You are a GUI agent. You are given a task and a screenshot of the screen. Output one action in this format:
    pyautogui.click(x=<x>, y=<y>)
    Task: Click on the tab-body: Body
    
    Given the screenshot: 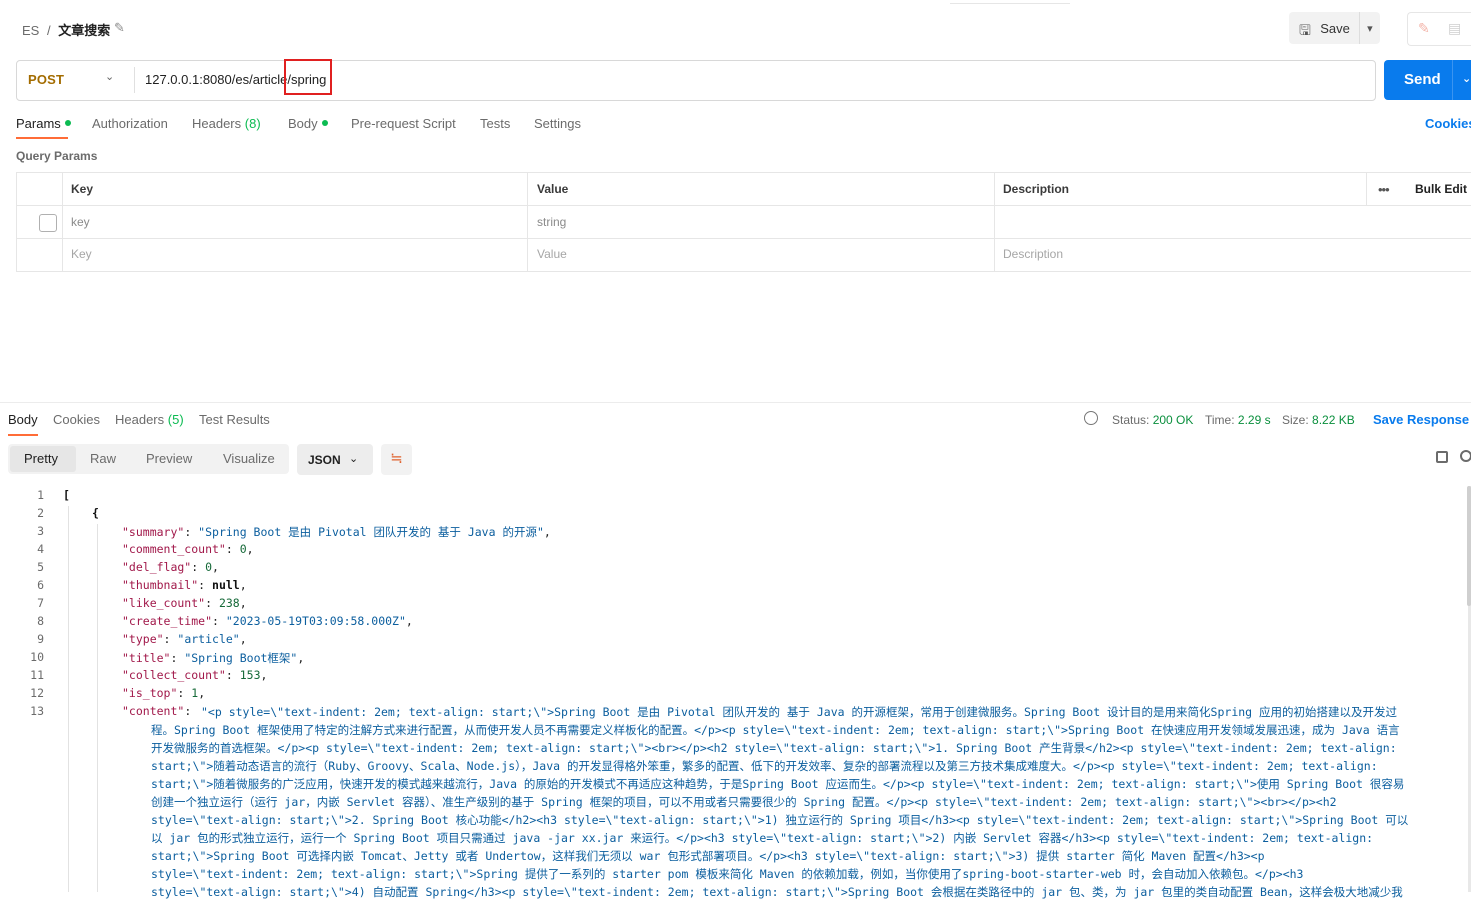 What is the action you would take?
    pyautogui.click(x=308, y=123)
    